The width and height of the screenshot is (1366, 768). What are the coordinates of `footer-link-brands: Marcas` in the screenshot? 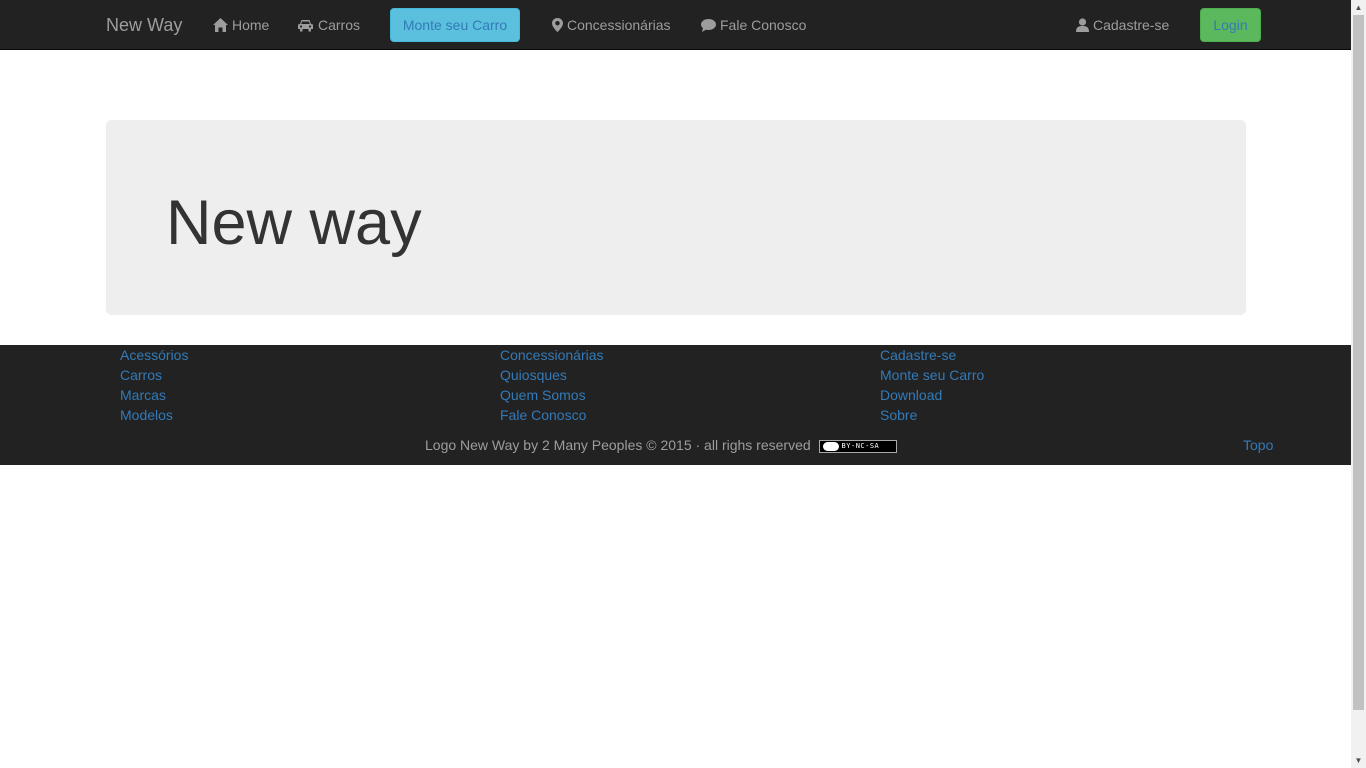 It's located at (154, 395).